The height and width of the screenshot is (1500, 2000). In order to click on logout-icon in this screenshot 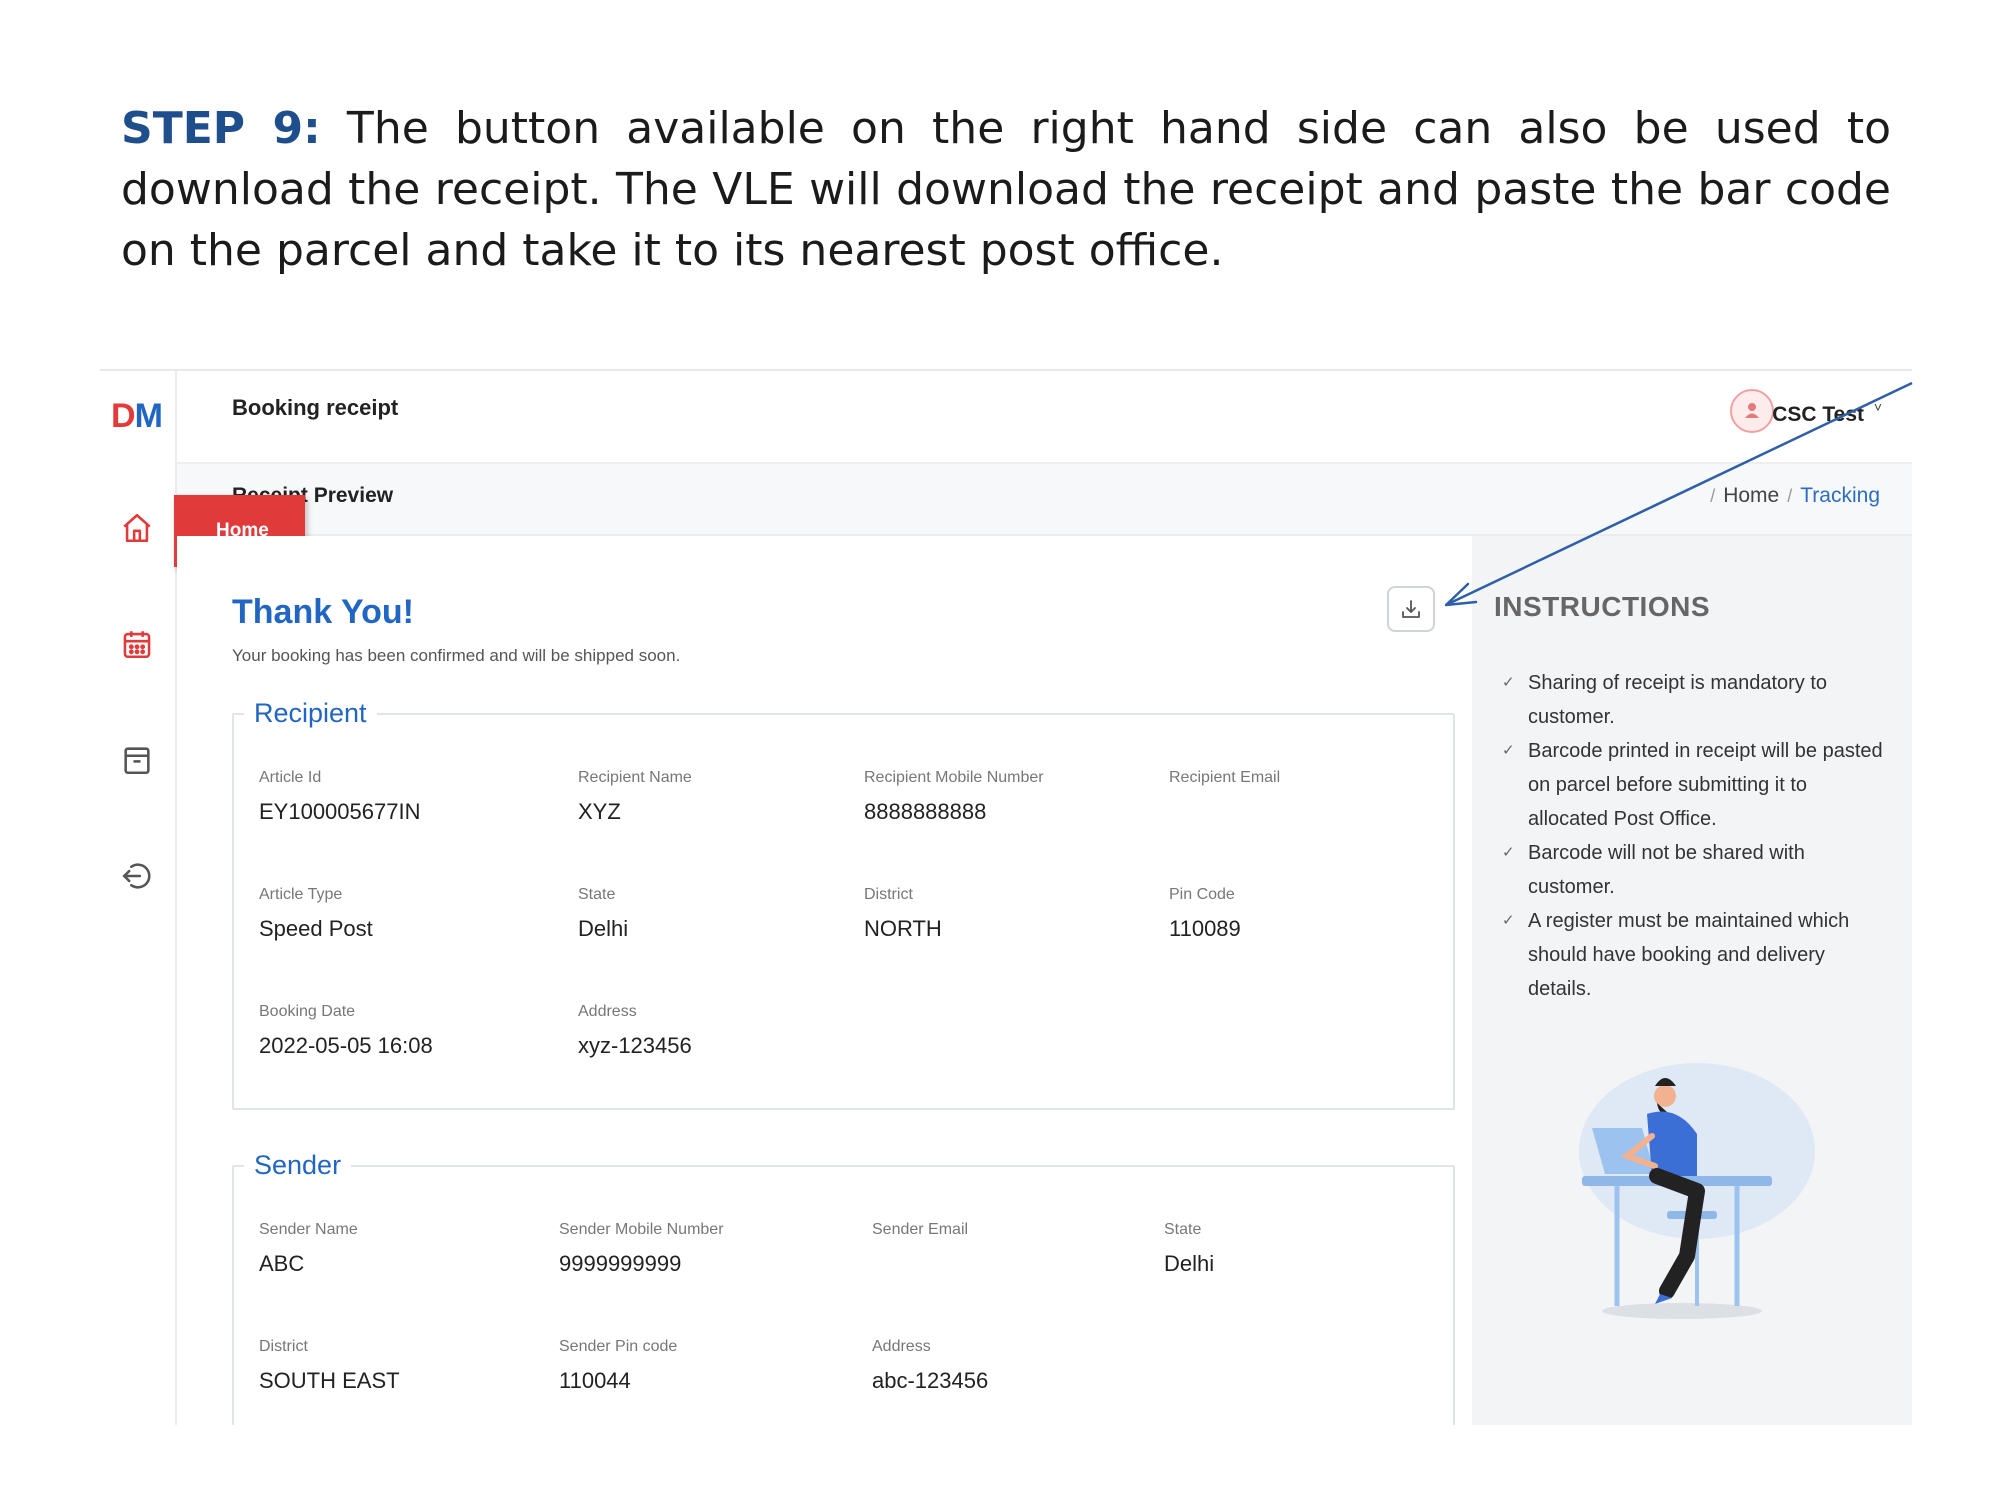, I will do `click(137, 876)`.